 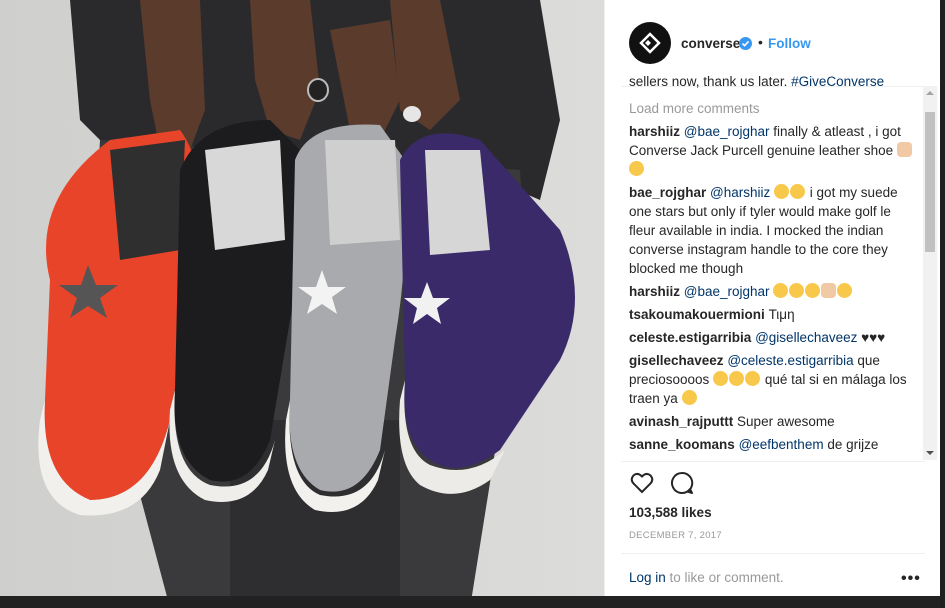 What do you see at coordinates (636, 168) in the screenshot?
I see `grinning-face-emoji-icon` at bounding box center [636, 168].